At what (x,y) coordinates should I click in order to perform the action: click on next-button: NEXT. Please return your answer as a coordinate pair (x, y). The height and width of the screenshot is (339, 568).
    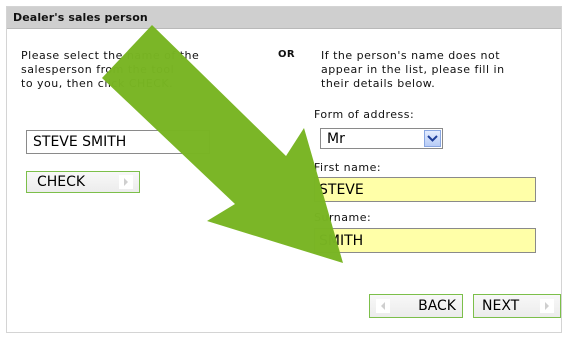
    Looking at the image, I should click on (517, 306).